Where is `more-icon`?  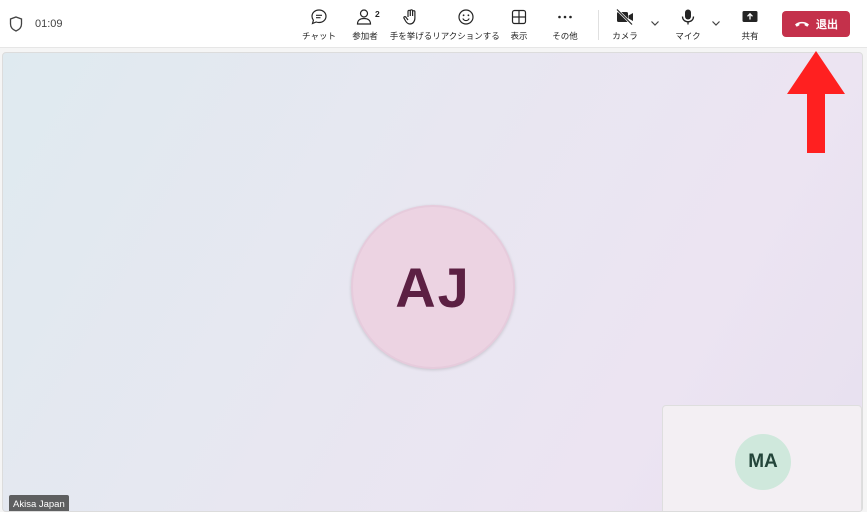
more-icon is located at coordinates (565, 17).